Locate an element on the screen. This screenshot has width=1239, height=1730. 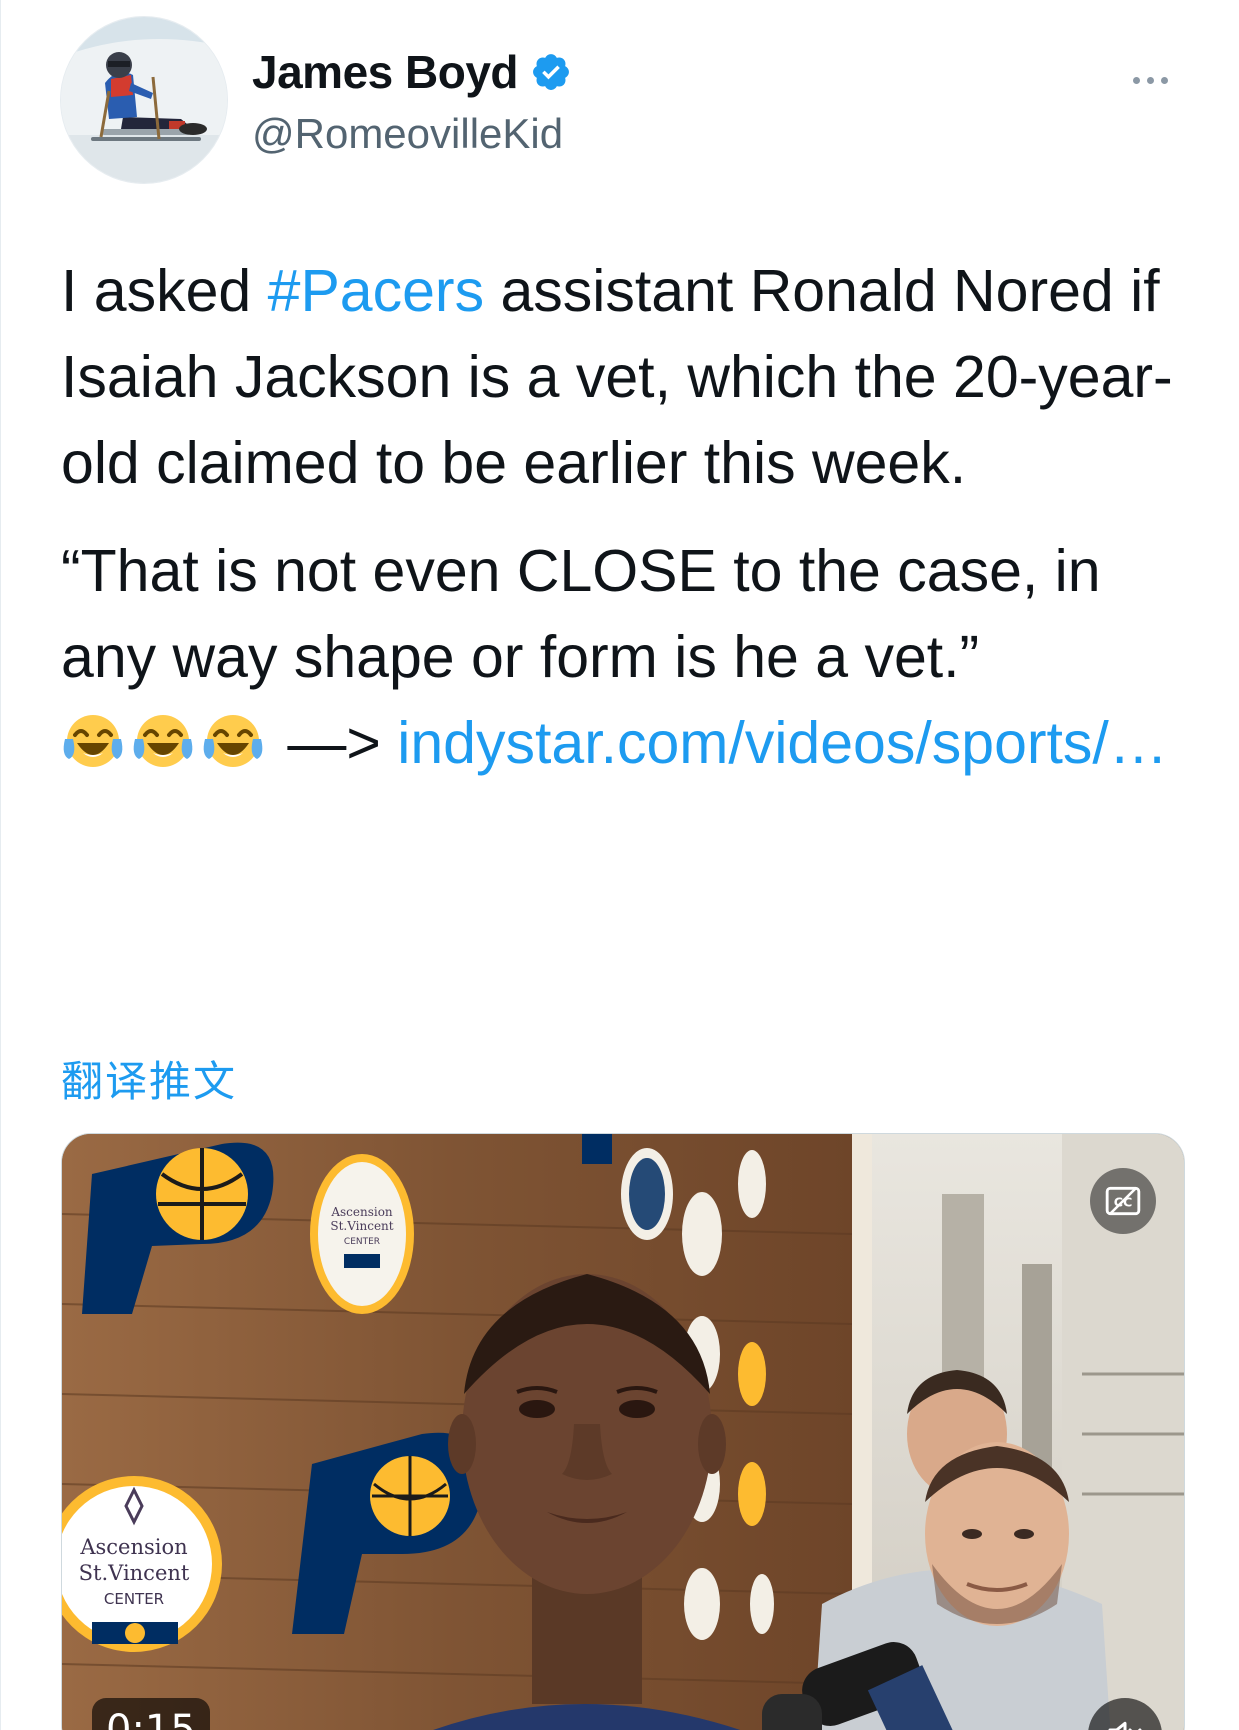
verified-badge-icon is located at coordinates (551, 72).